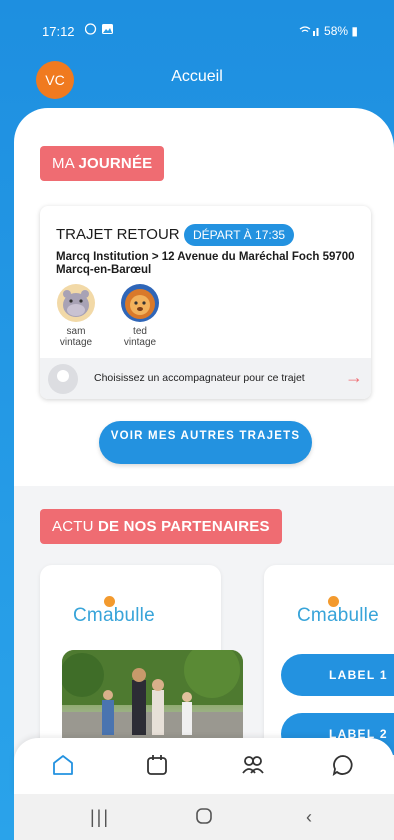  I want to click on home-icon, so click(63, 765).